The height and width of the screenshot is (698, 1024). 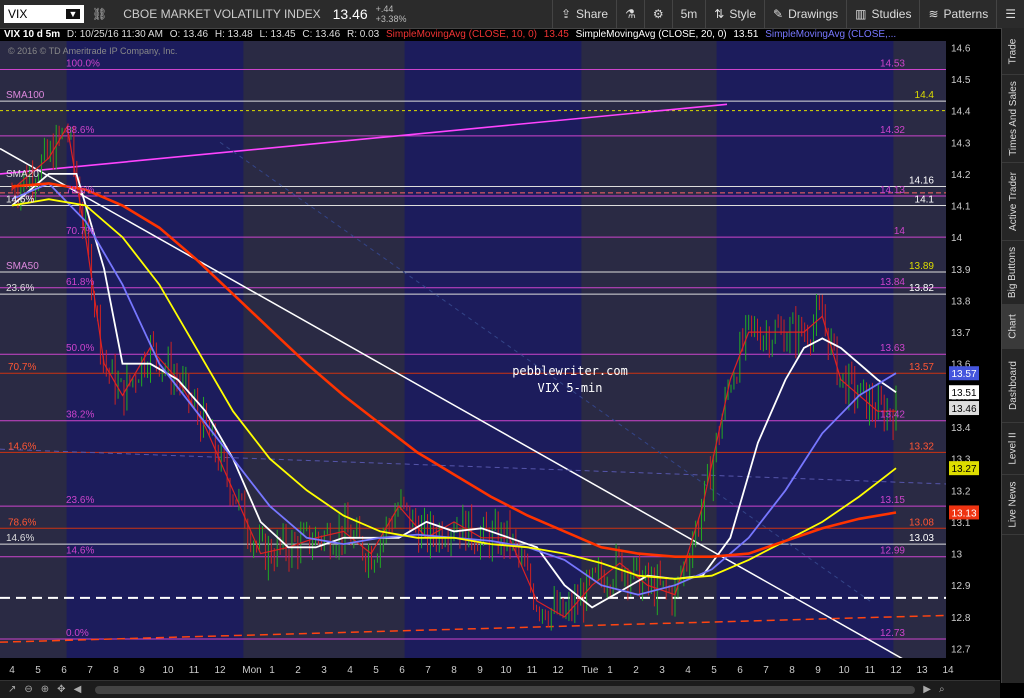 I want to click on drawing-tool-icon: ↗, so click(x=12, y=689).